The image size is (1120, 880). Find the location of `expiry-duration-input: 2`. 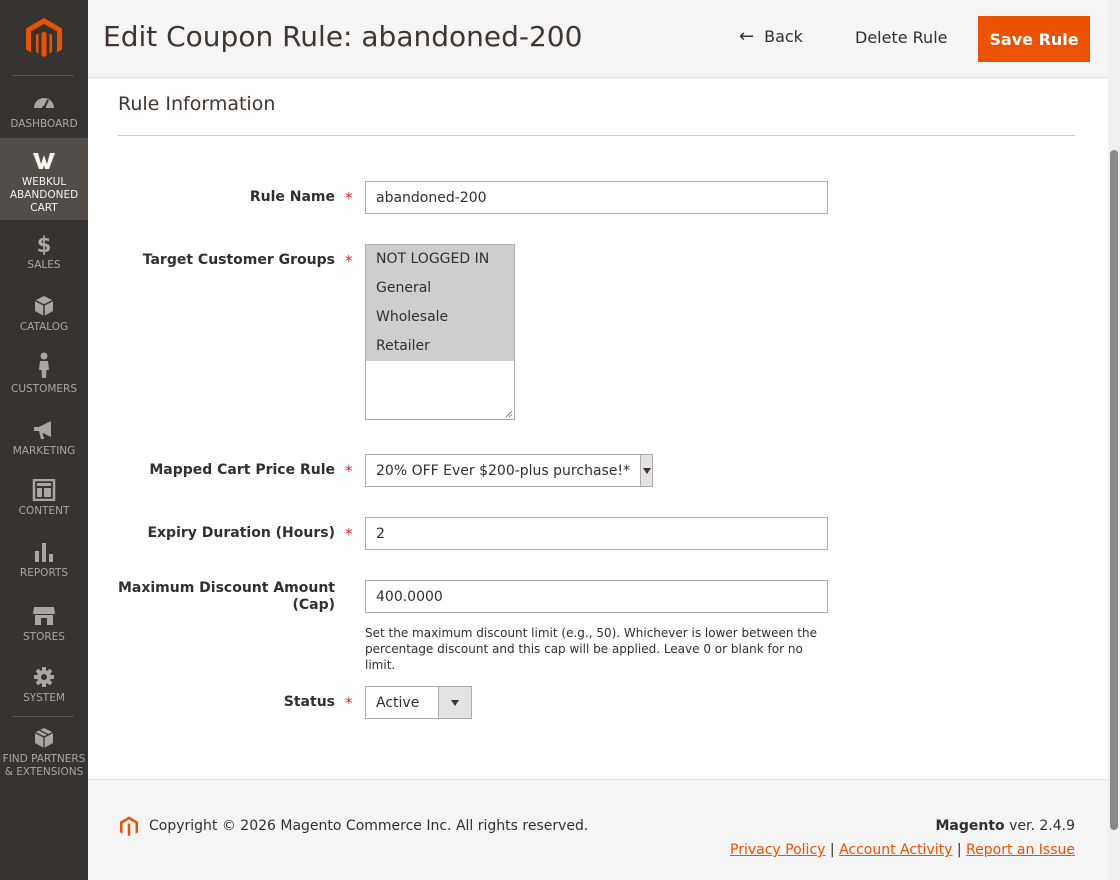

expiry-duration-input: 2 is located at coordinates (596, 533).